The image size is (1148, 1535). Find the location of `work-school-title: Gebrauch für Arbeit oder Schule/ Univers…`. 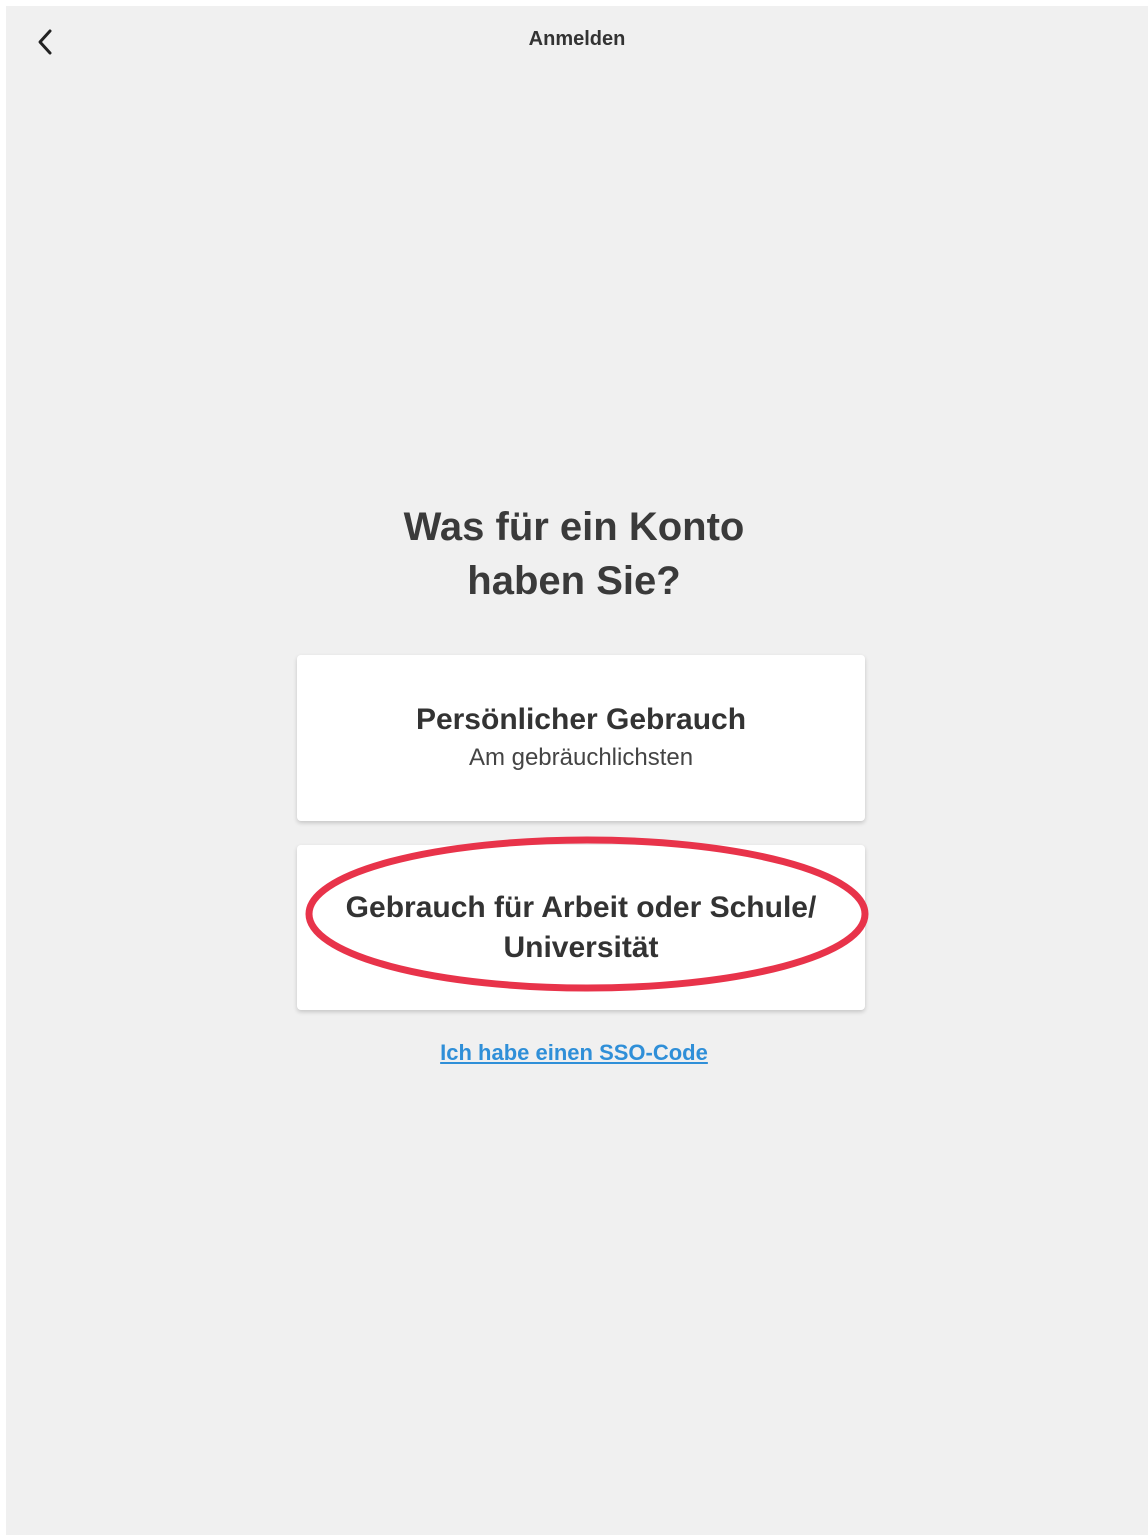

work-school-title: Gebrauch für Arbeit oder Schule/ Univers… is located at coordinates (581, 927).